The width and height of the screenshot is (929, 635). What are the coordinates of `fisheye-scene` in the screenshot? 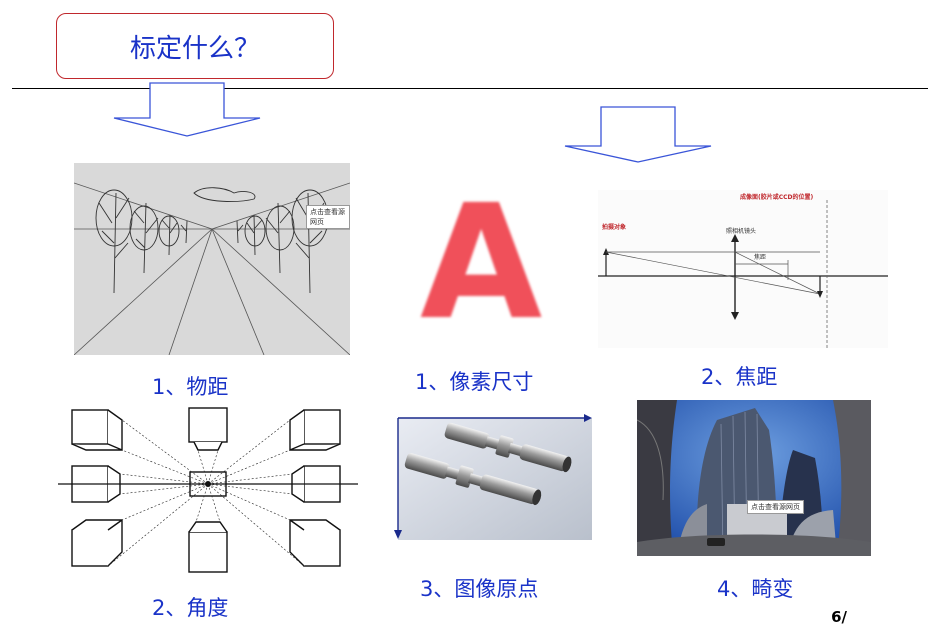 It's located at (754, 478).